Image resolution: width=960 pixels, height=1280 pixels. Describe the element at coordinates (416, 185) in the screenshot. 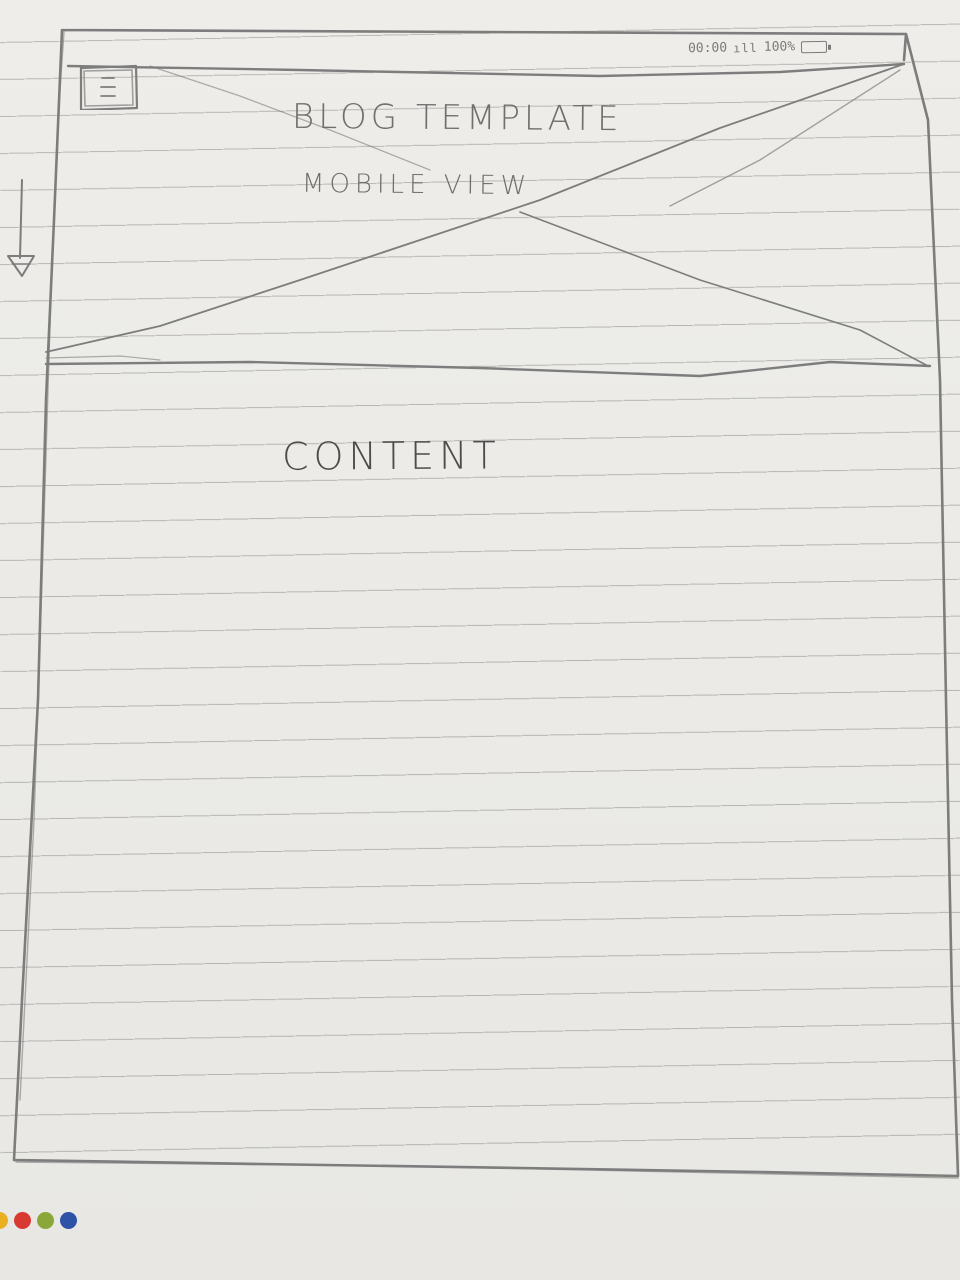

I see `blog-subtitle: MOBILE VIEW` at that location.